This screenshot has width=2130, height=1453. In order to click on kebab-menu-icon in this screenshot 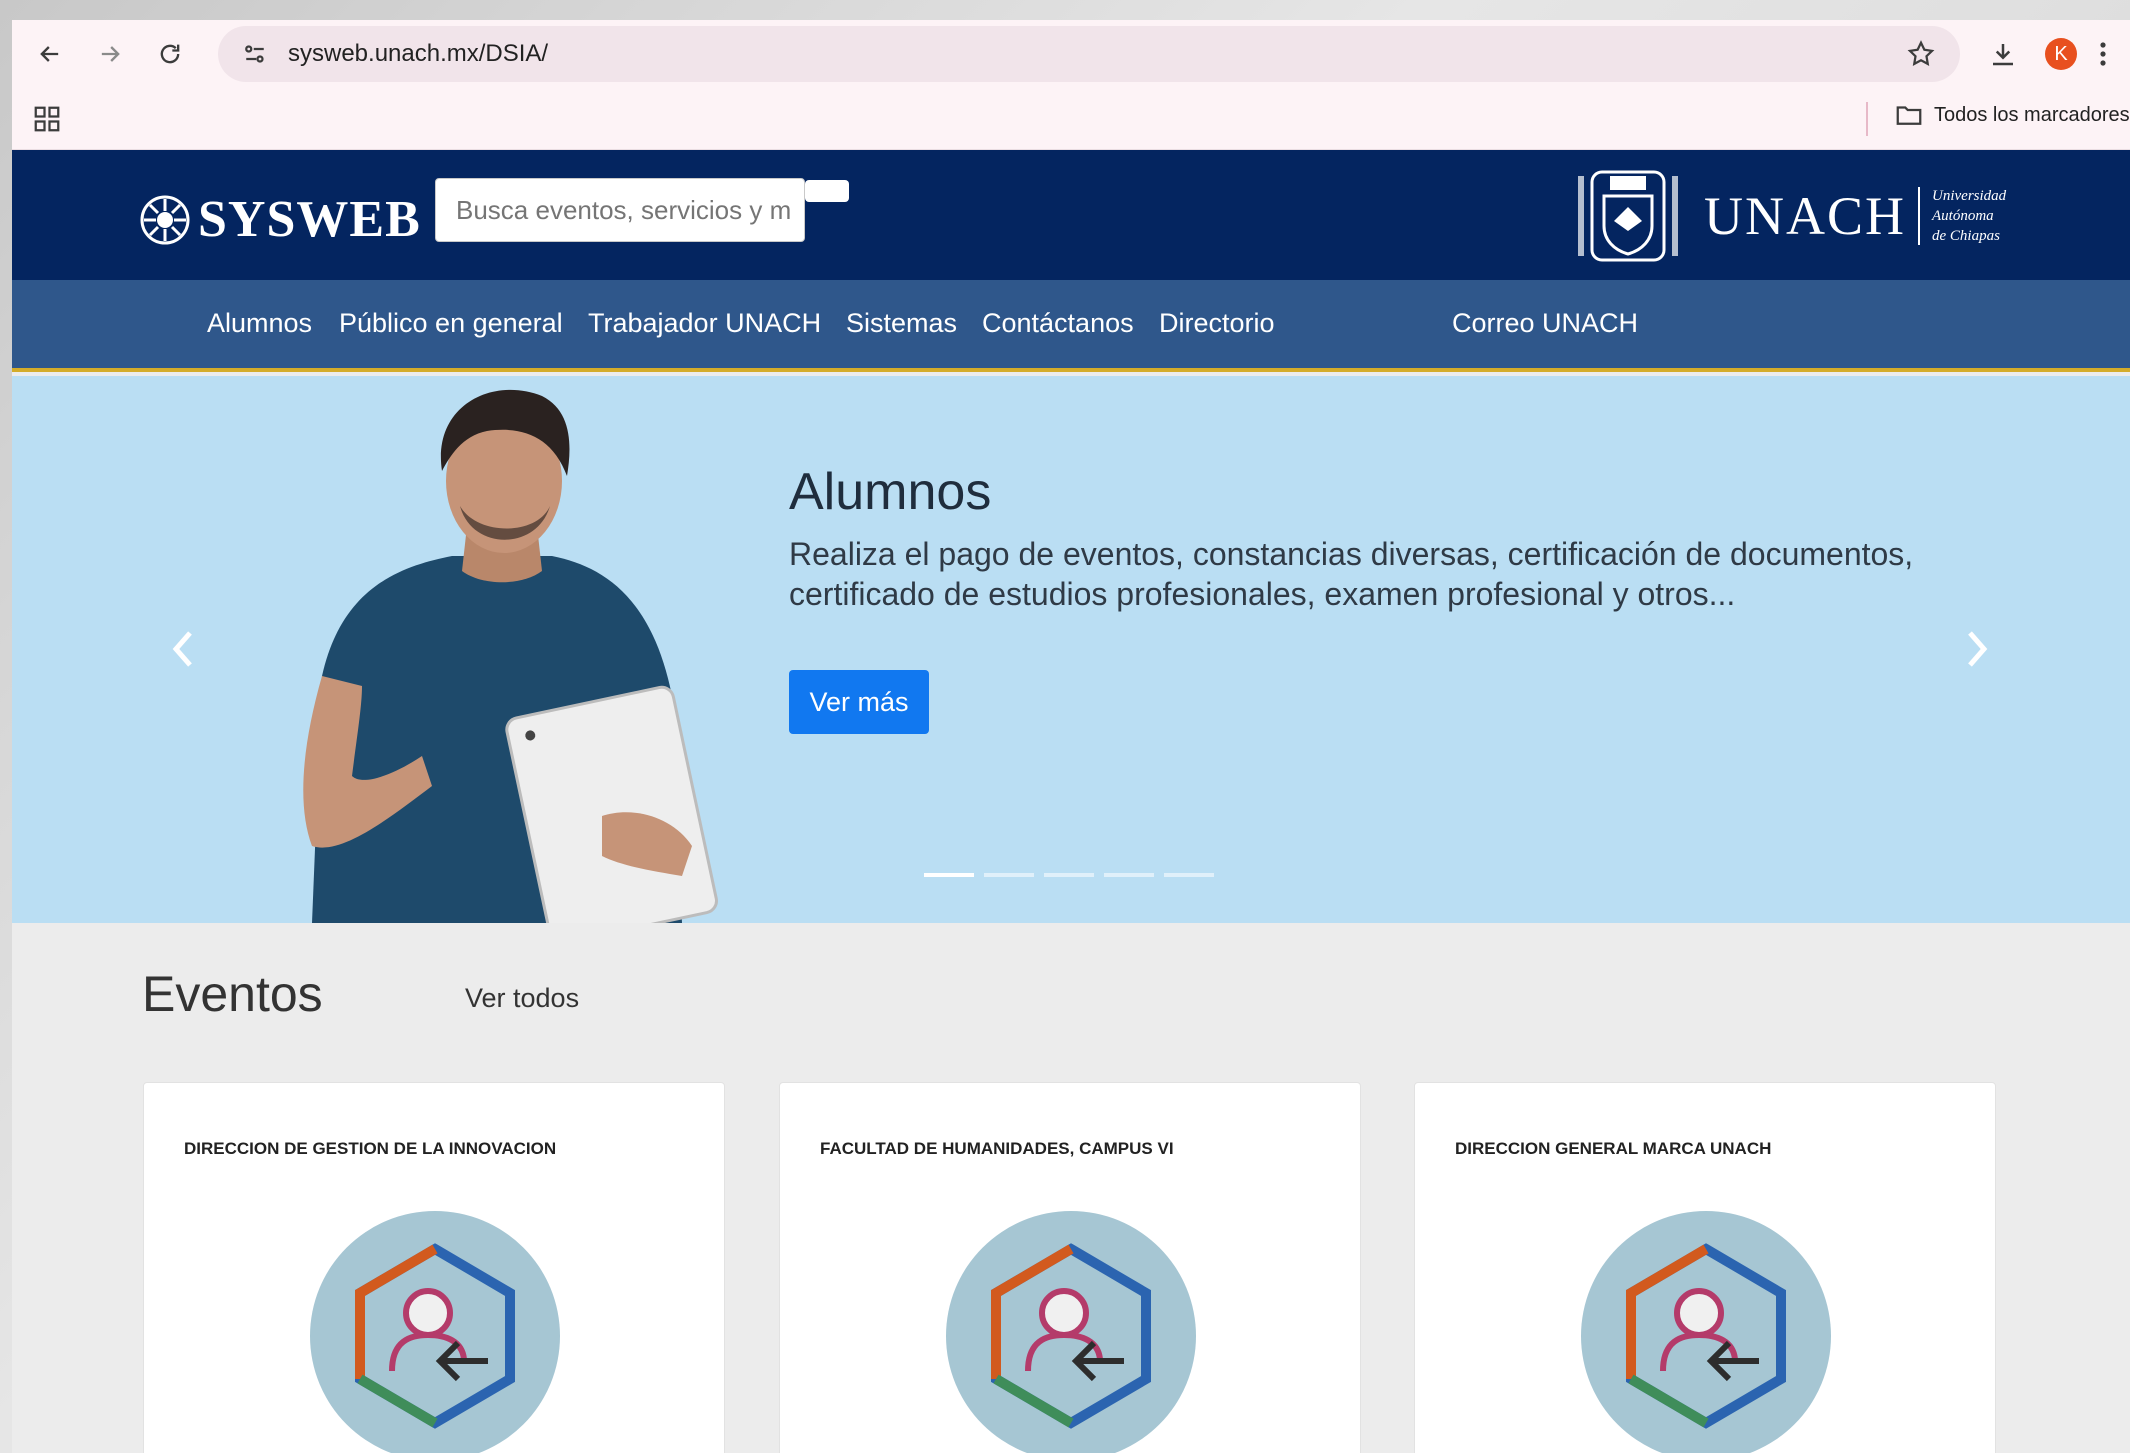, I will do `click(2103, 54)`.